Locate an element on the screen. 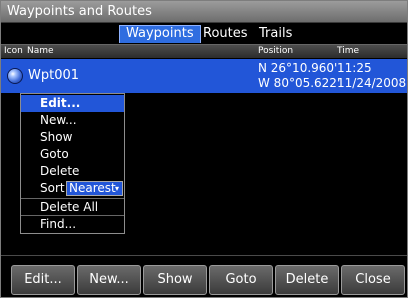  title-bar: Waypoints and Routes is located at coordinates (204, 12).